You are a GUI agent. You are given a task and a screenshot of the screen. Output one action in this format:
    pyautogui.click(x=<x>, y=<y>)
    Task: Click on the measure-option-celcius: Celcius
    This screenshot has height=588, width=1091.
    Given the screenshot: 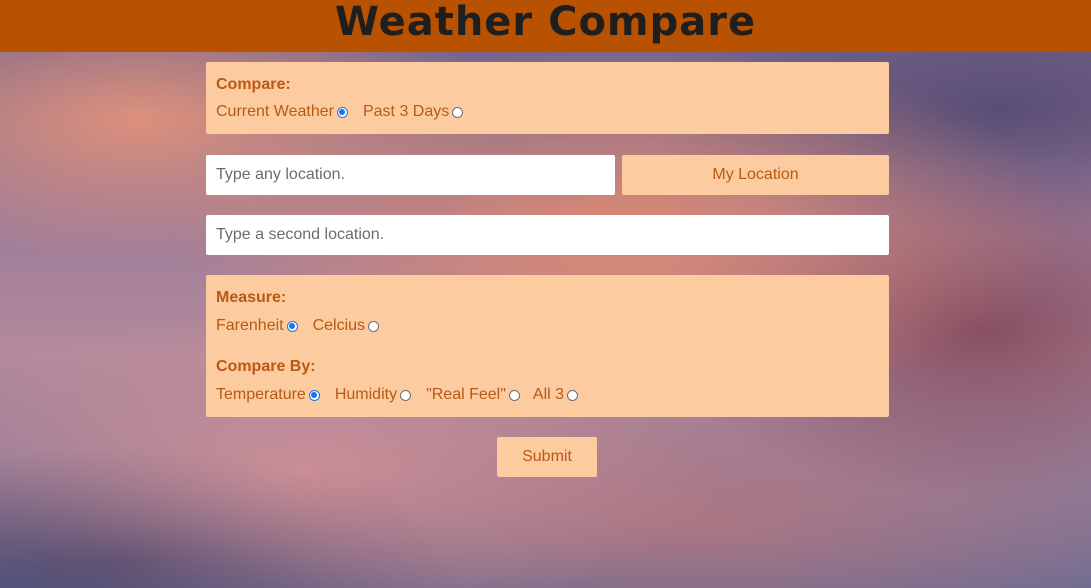 What is the action you would take?
    pyautogui.click(x=346, y=326)
    